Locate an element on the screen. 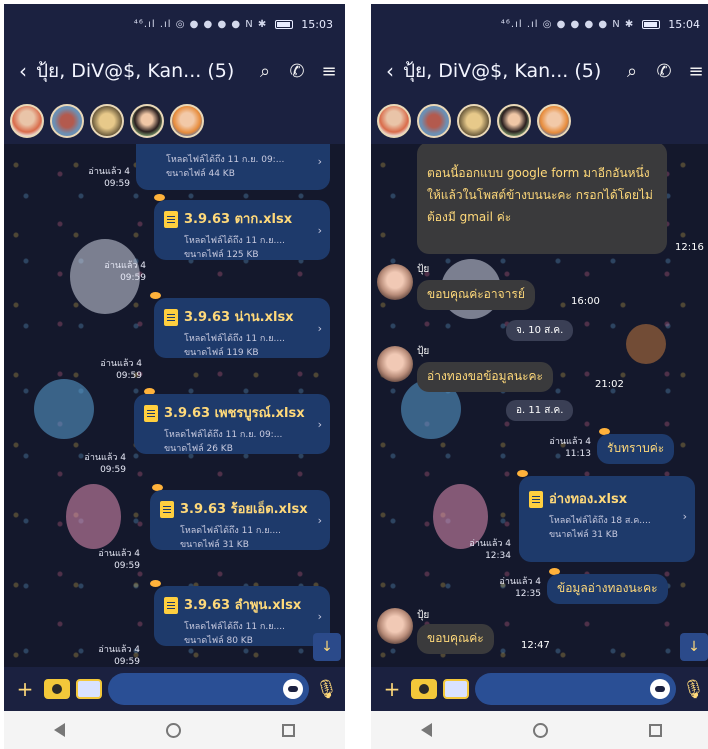 The image size is (708, 749). file-size: ขนาดไฟล์ 119 KB is located at coordinates (221, 353).